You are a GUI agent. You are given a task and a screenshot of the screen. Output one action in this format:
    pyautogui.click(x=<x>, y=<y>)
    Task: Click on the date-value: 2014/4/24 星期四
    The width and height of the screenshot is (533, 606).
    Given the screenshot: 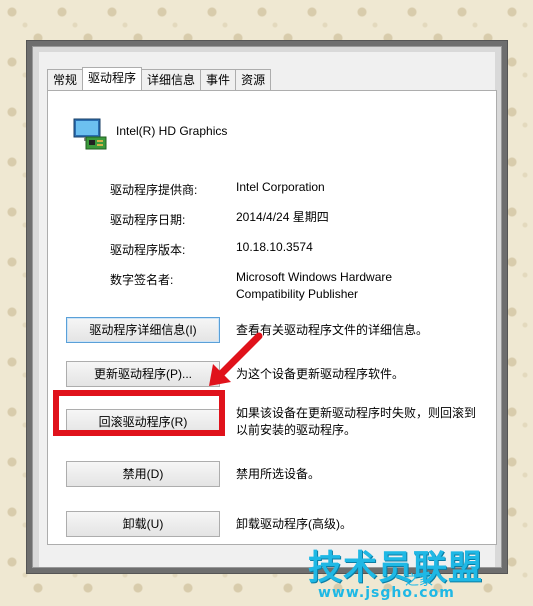 What is the action you would take?
    pyautogui.click(x=282, y=217)
    